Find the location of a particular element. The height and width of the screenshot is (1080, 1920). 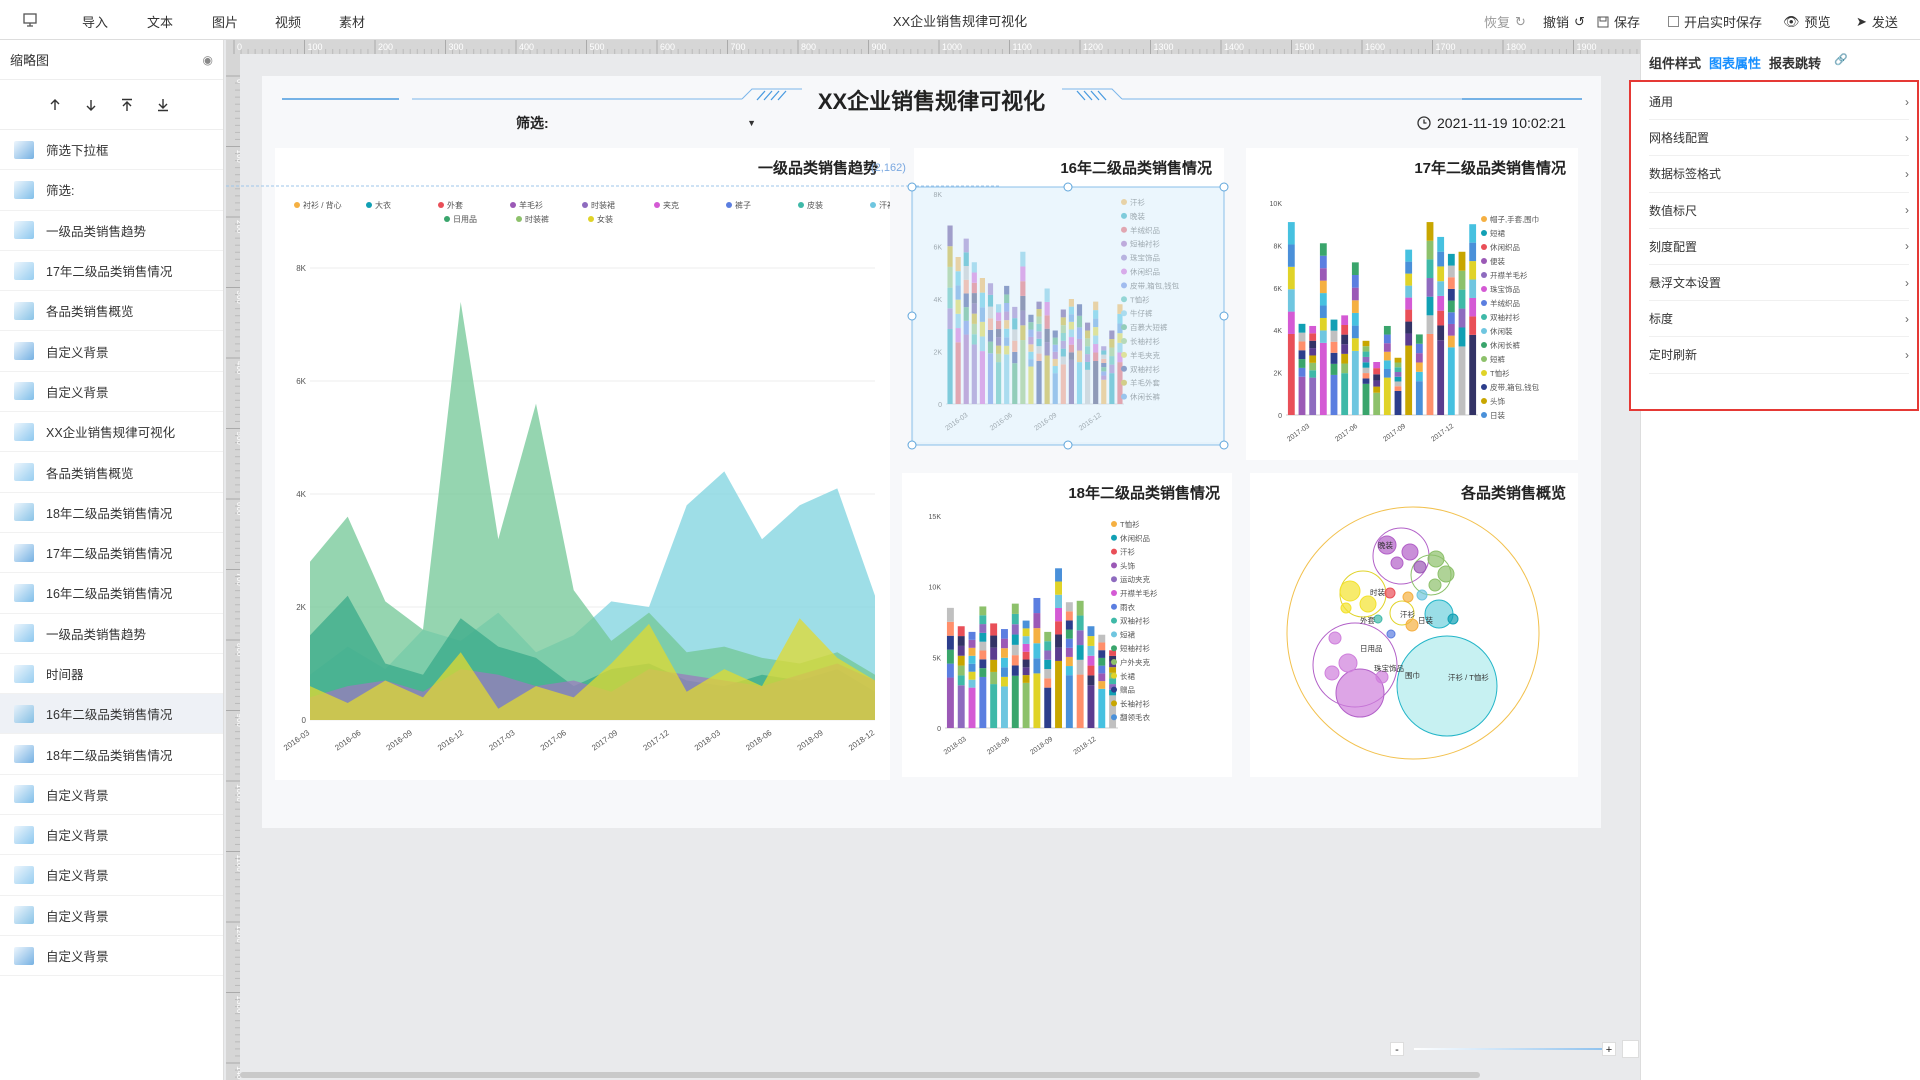

property-item: 刻度配置 › is located at coordinates (1779, 247).